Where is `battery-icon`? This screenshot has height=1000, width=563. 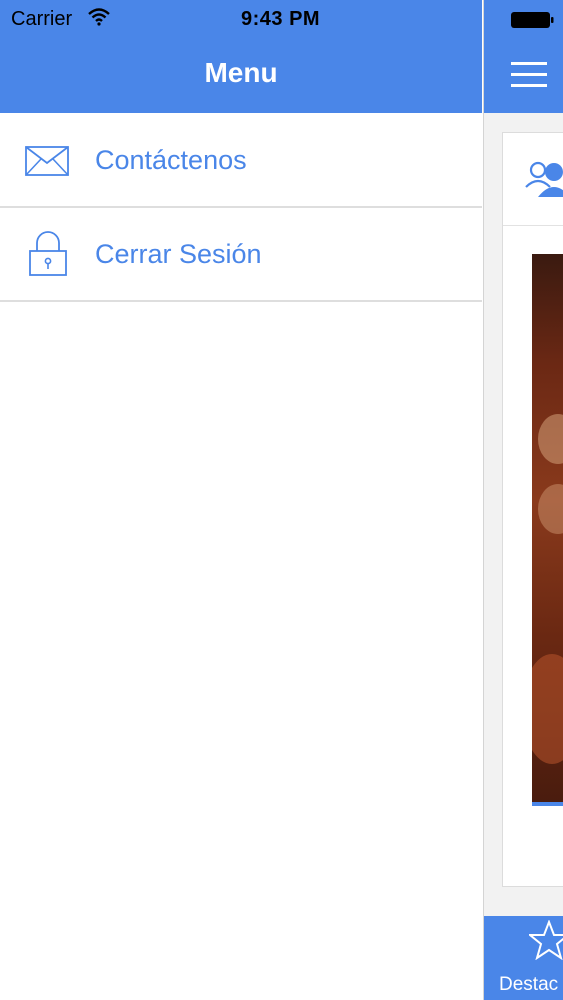
battery-icon is located at coordinates (532, 23).